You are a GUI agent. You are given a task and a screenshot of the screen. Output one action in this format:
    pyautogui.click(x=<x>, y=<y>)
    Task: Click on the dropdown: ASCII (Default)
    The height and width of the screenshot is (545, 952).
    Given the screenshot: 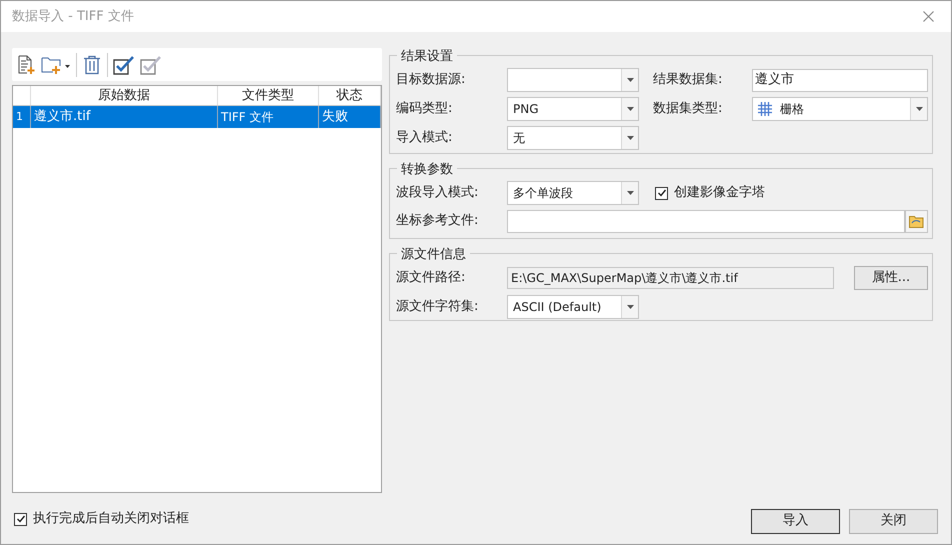 What is the action you would take?
    pyautogui.click(x=573, y=307)
    